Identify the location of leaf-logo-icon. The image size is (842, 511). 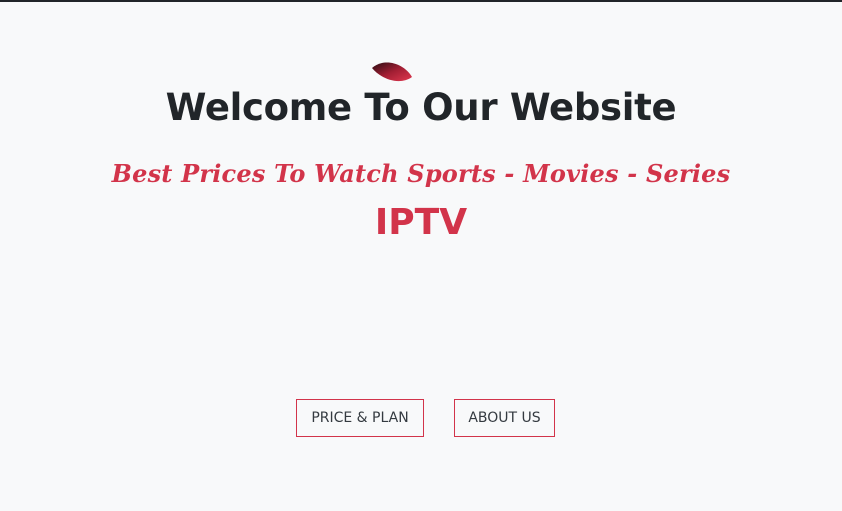
(392, 72).